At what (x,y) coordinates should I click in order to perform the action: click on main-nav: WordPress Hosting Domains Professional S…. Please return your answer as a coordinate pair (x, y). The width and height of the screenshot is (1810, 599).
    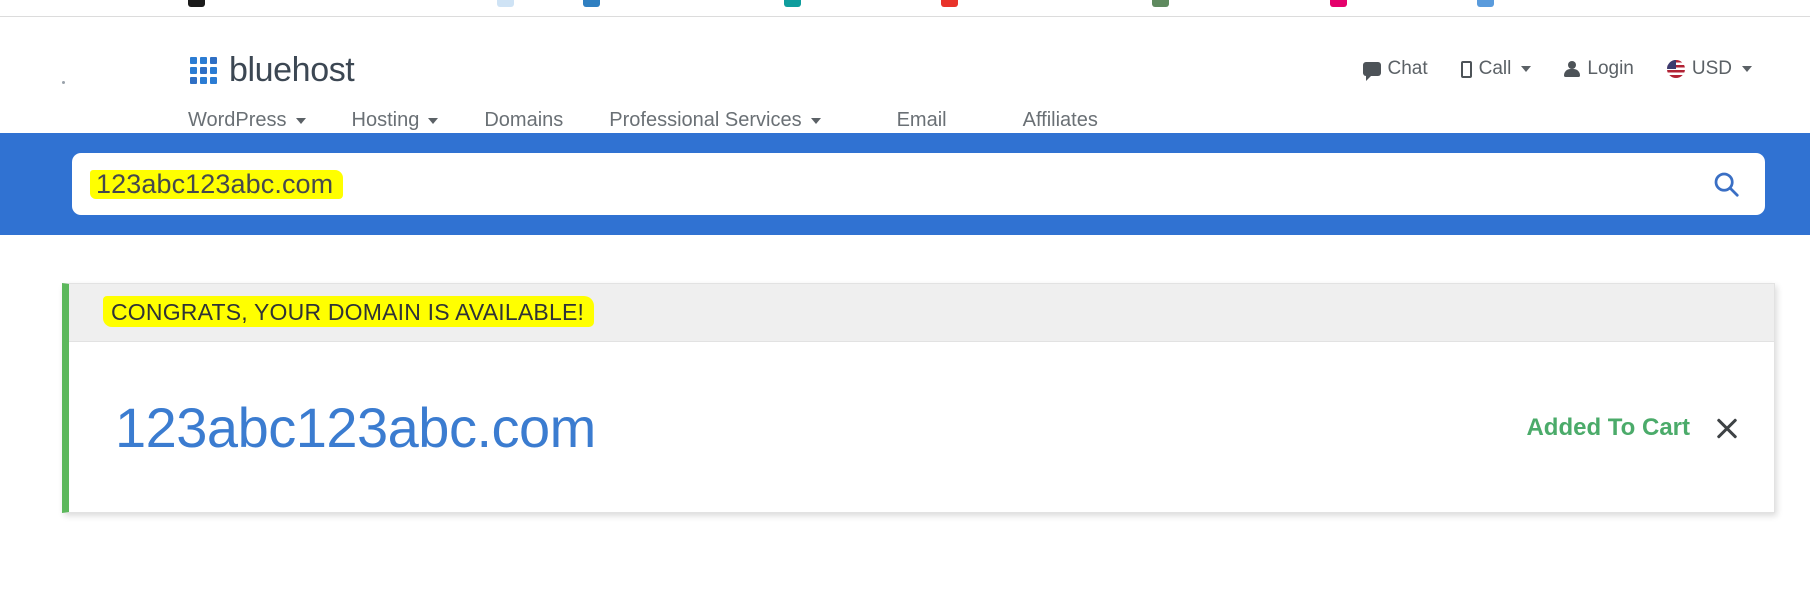
    Looking at the image, I should click on (643, 120).